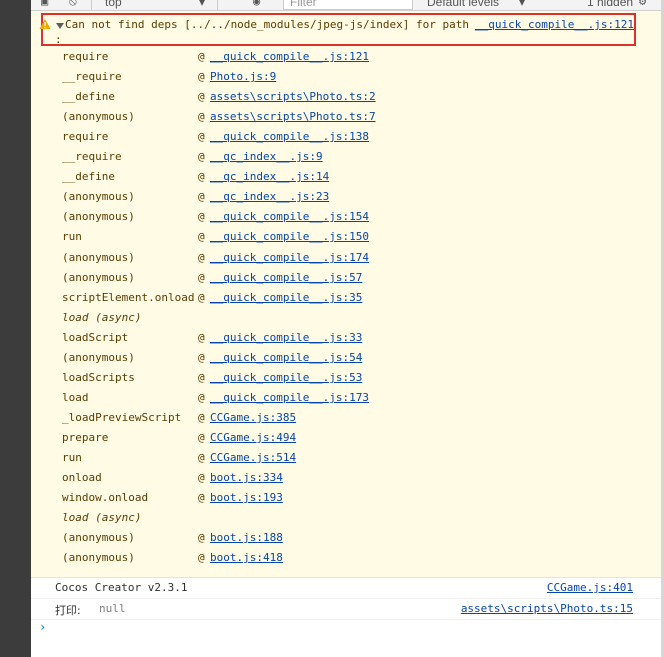 This screenshot has width=664, height=657. Describe the element at coordinates (286, 377) in the screenshot. I see `source-link: __quick_compile__.js:53` at that location.